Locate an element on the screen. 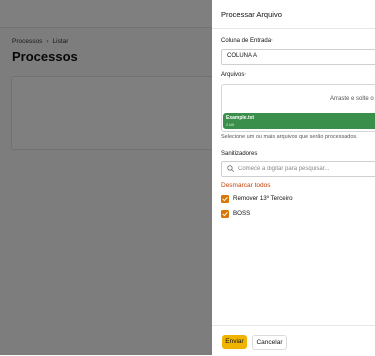  dropzone-text: Arraste e solte o is located at coordinates (352, 99).